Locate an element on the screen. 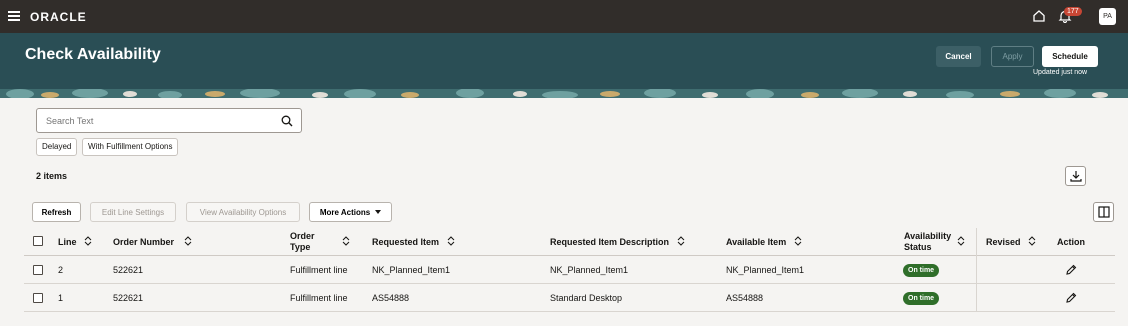 This screenshot has height=326, width=1128. notification-count-badge: 177 is located at coordinates (1073, 11).